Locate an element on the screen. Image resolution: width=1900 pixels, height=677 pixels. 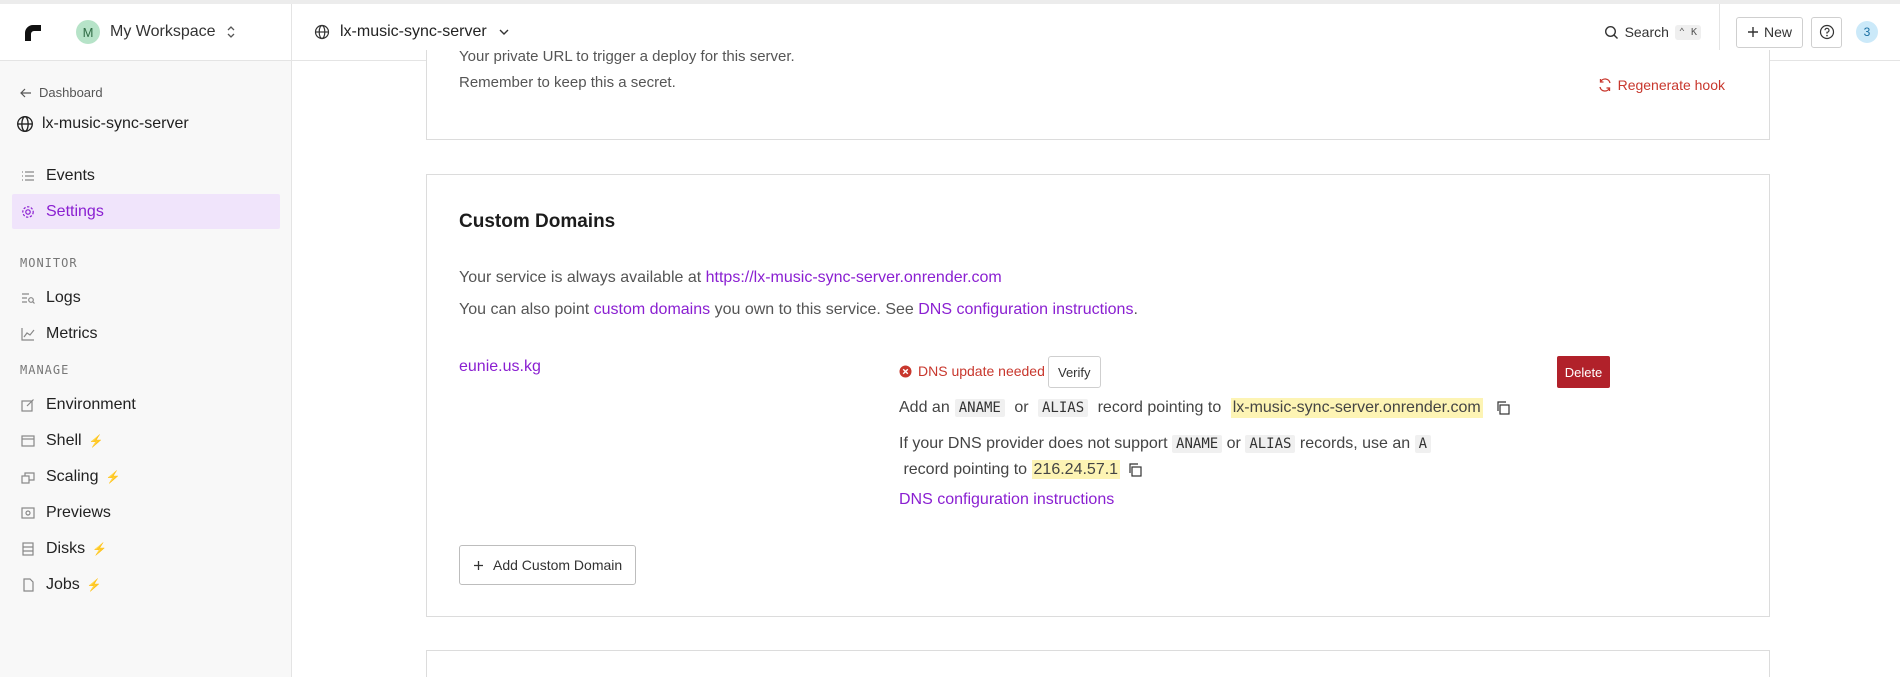
disk-icon is located at coordinates (28, 548).